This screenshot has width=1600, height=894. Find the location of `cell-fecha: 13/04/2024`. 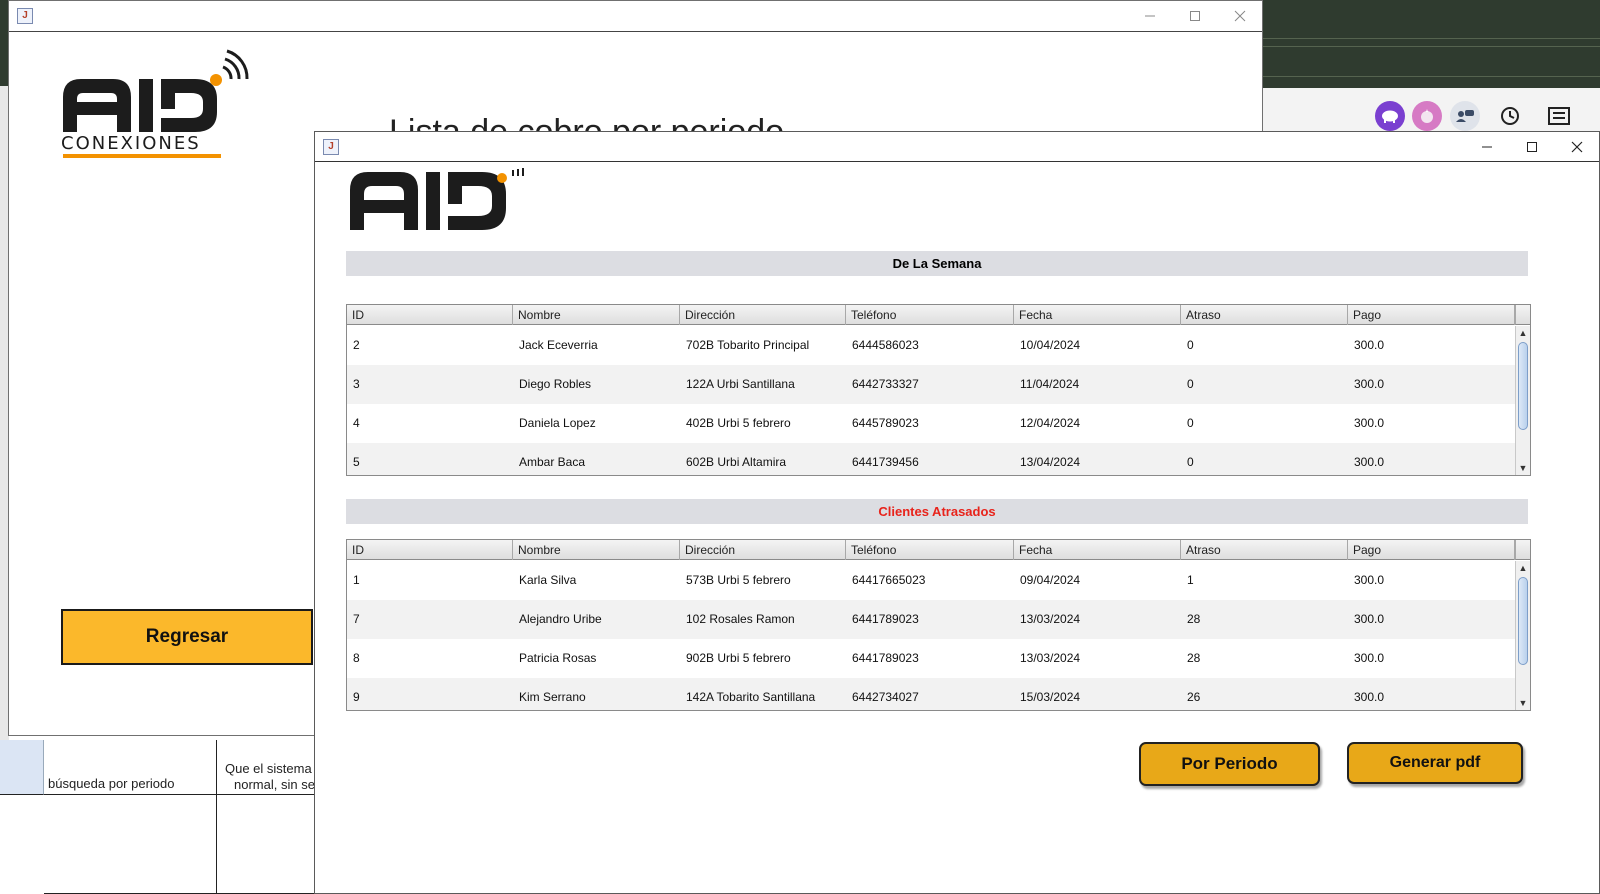

cell-fecha: 13/04/2024 is located at coordinates (1050, 462).